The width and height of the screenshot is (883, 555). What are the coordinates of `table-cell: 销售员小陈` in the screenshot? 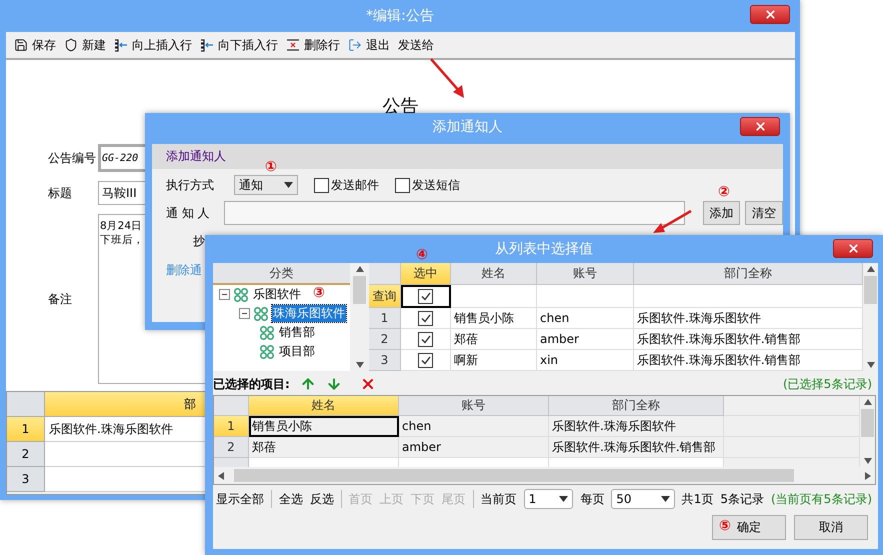 It's located at (324, 426).